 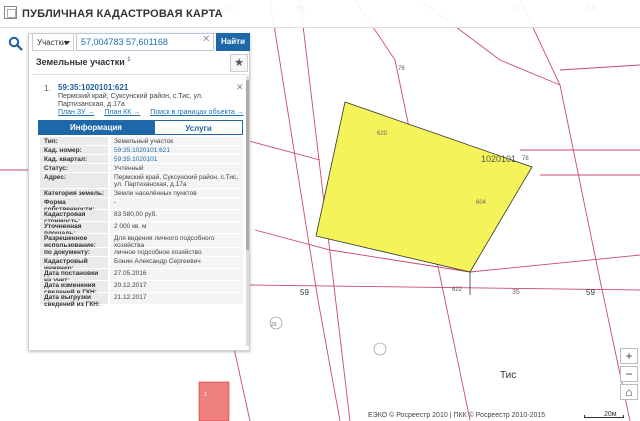 What do you see at coordinates (206, 39) in the screenshot?
I see `clear-icon: ✕` at bounding box center [206, 39].